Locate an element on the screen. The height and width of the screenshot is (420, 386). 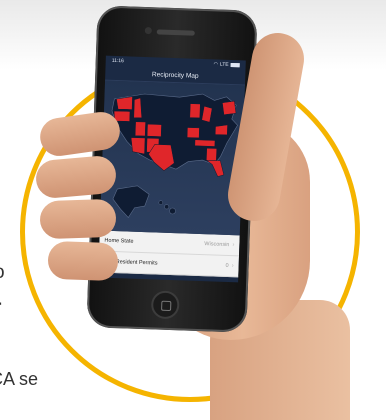
us-map-graphic is located at coordinates (172, 158).